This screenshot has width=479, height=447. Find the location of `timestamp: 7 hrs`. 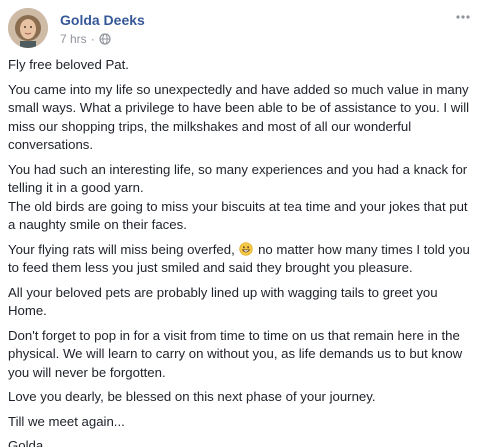

timestamp: 7 hrs is located at coordinates (73, 39).